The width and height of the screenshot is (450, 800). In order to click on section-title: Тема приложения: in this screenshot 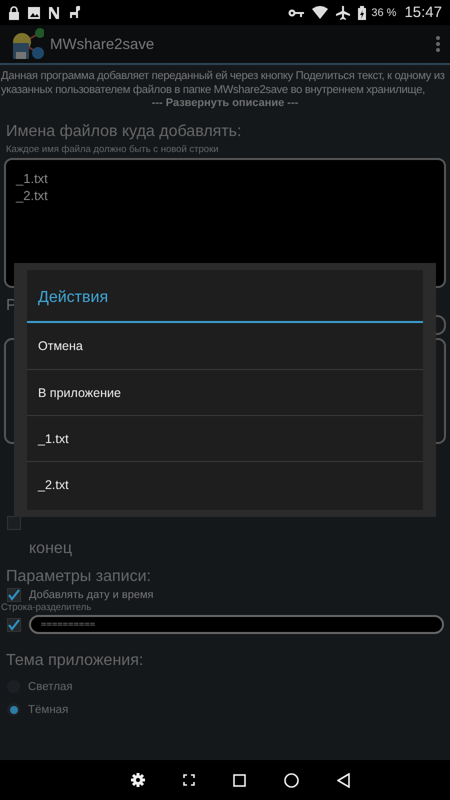, I will do `click(74, 661)`.